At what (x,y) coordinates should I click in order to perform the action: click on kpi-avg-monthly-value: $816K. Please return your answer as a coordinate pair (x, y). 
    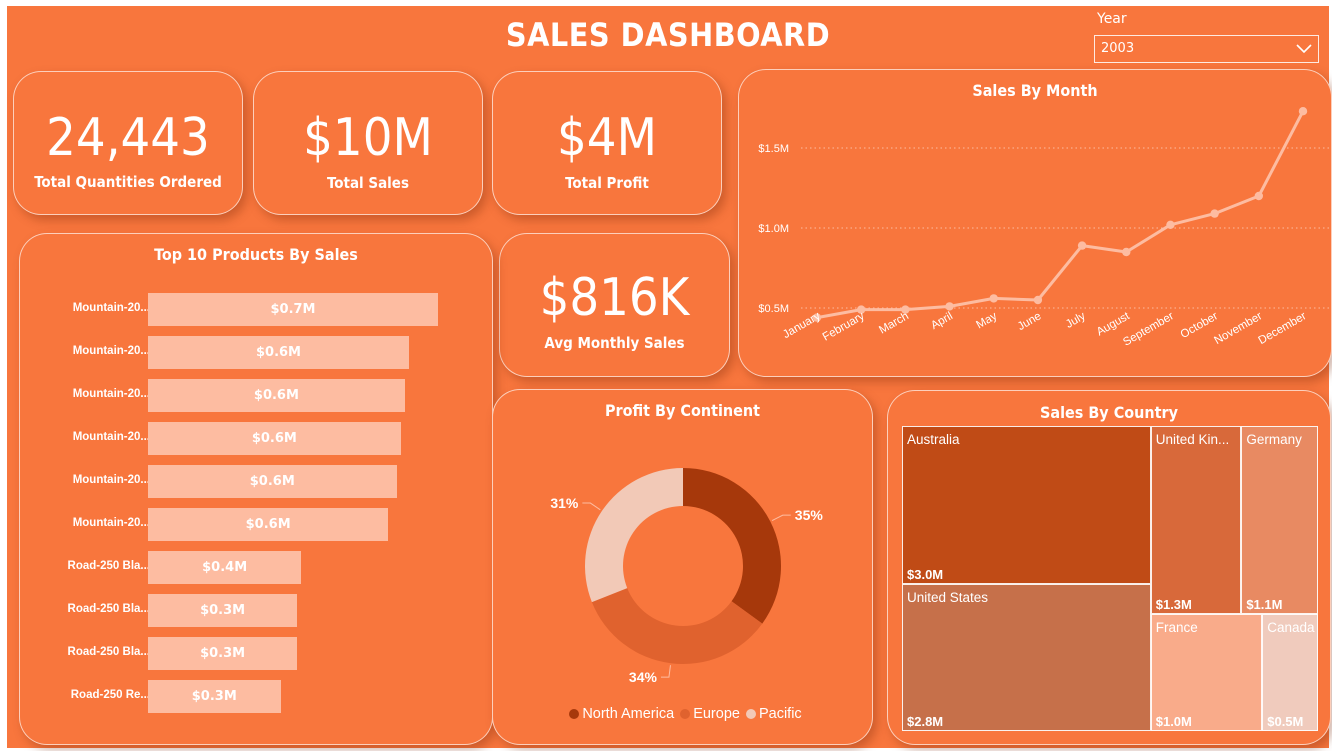
    Looking at the image, I should click on (614, 298).